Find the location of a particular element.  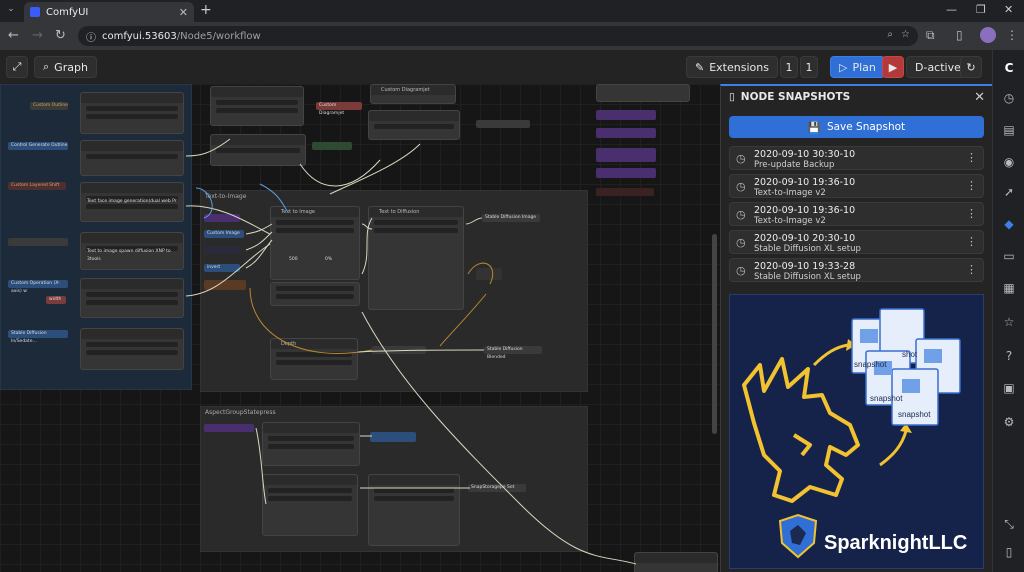

counter-b: 1 is located at coordinates (809, 67).